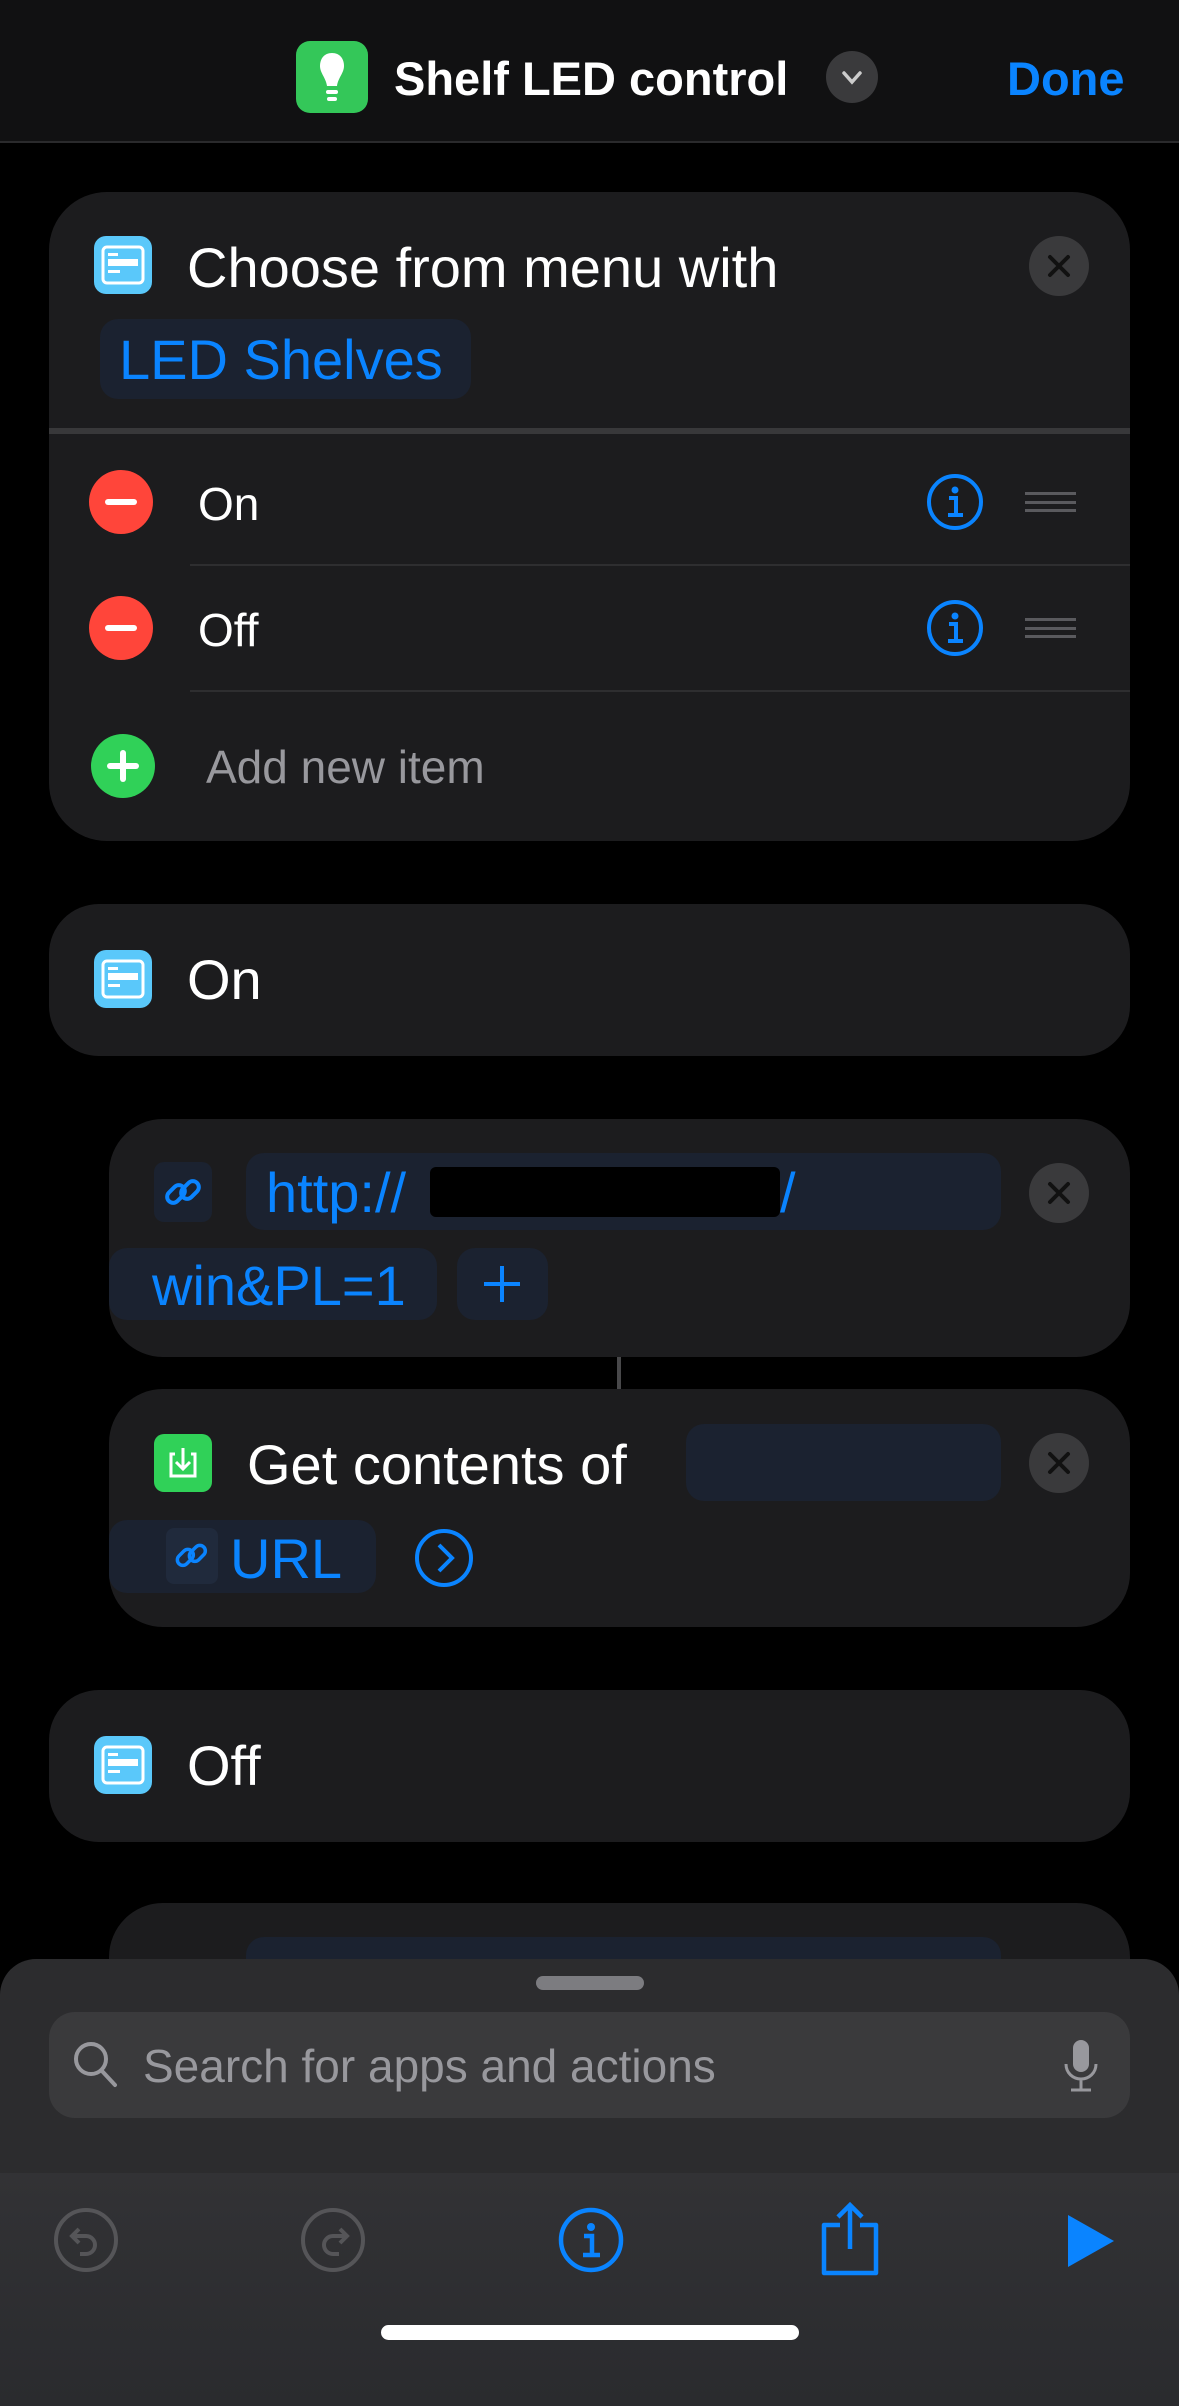 Image resolution: width=1179 pixels, height=2406 pixels. What do you see at coordinates (96, 2068) in the screenshot?
I see `search-icon` at bounding box center [96, 2068].